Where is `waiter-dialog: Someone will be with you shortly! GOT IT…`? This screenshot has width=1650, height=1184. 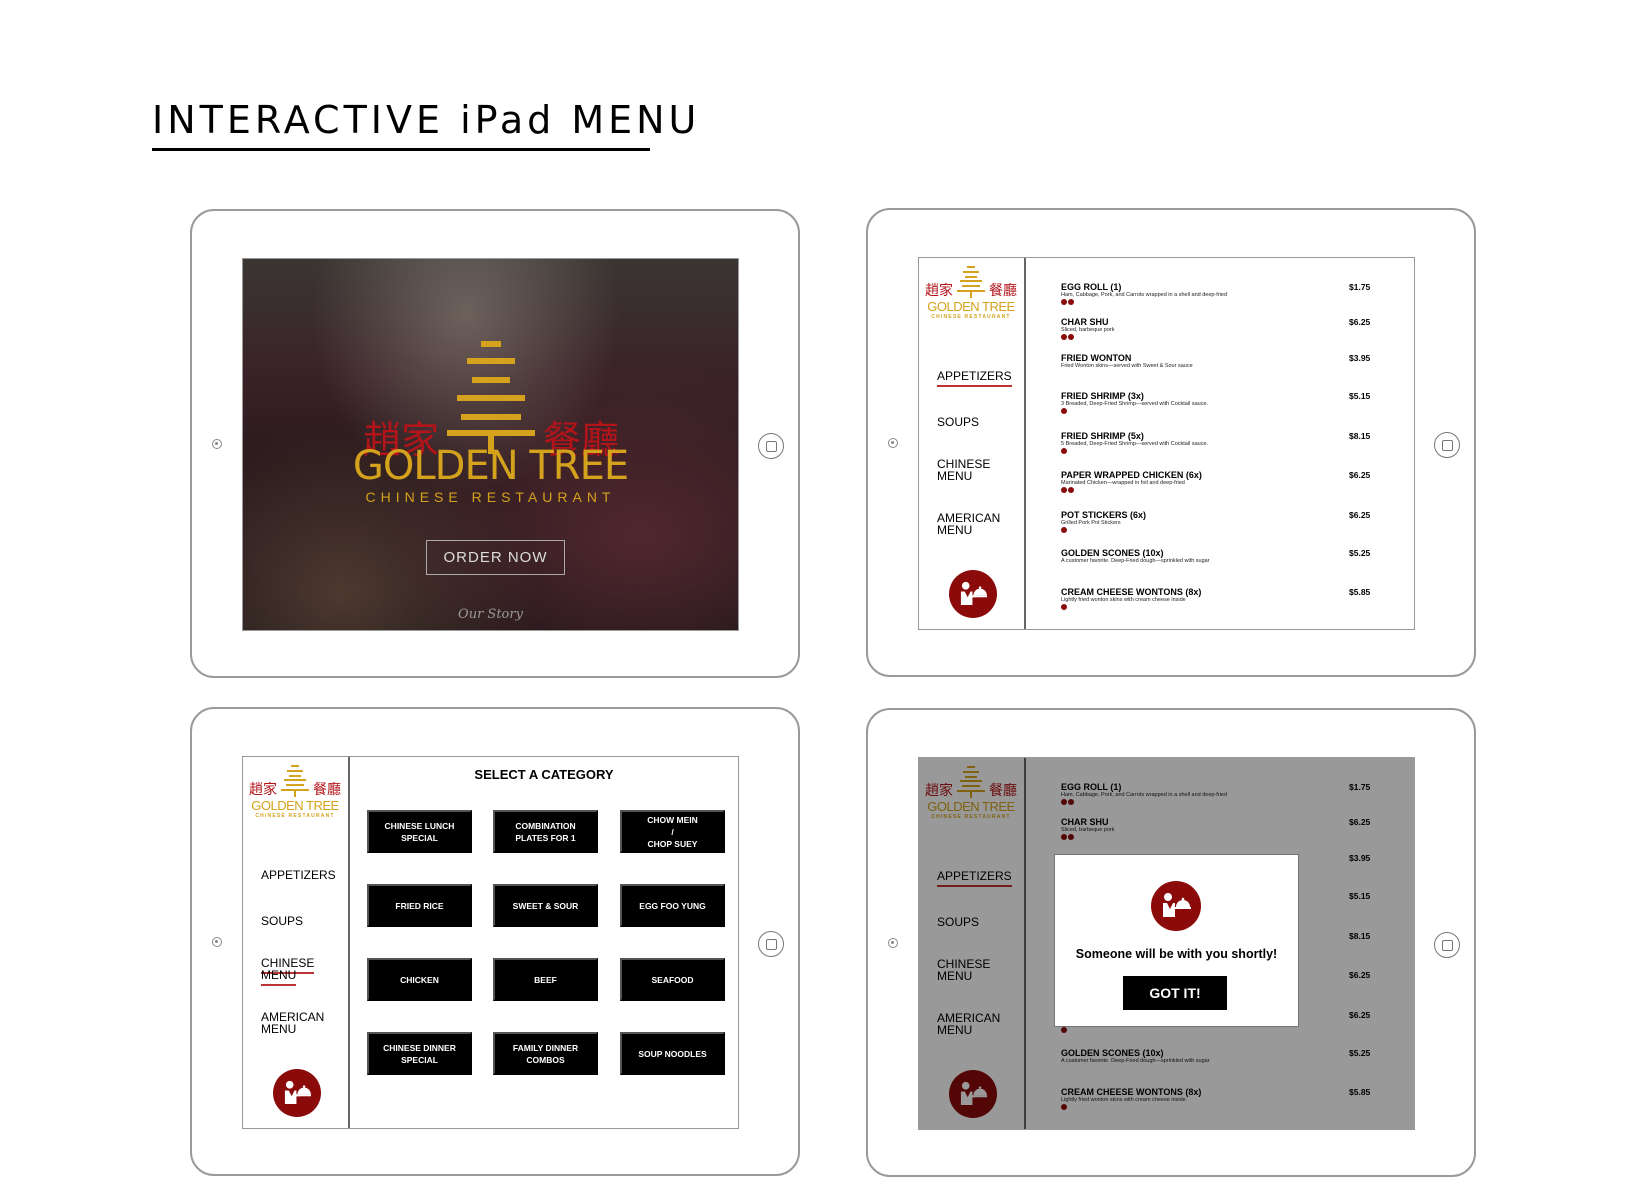
waiter-dialog: Someone will be with you shortly! GOT IT… is located at coordinates (1176, 940).